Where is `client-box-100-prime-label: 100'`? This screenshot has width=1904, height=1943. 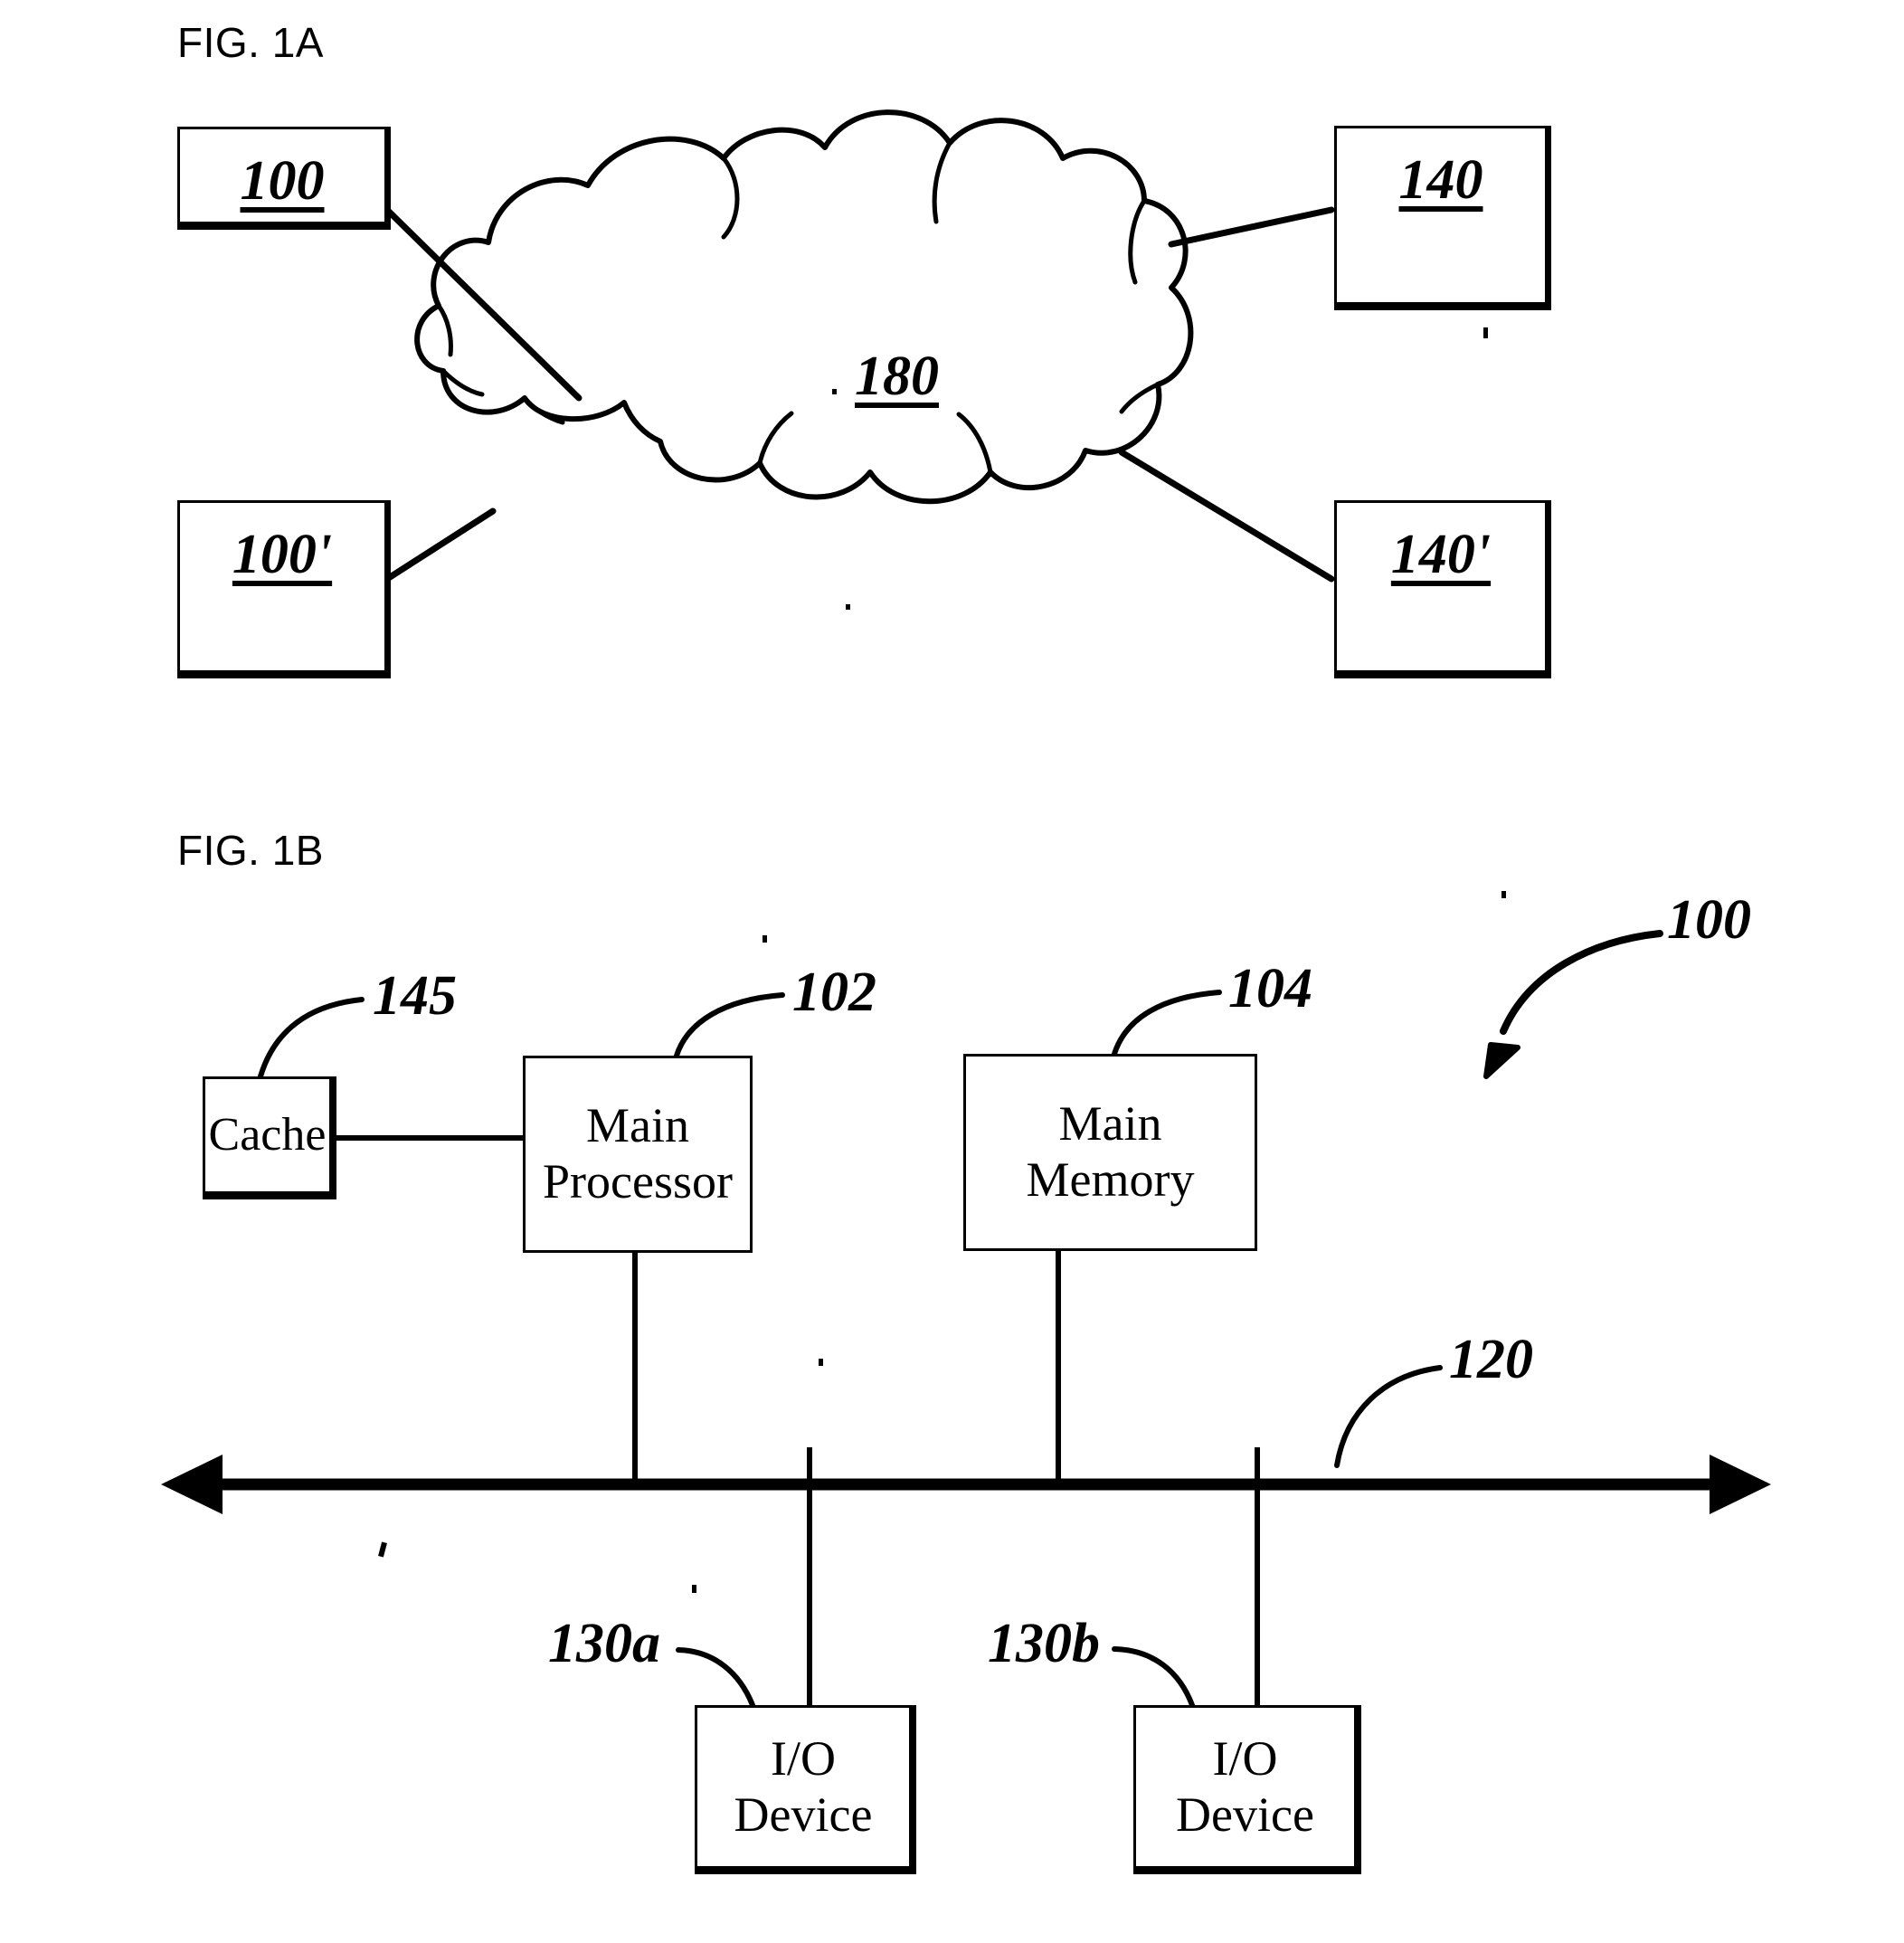 client-box-100-prime-label: 100' is located at coordinates (282, 554).